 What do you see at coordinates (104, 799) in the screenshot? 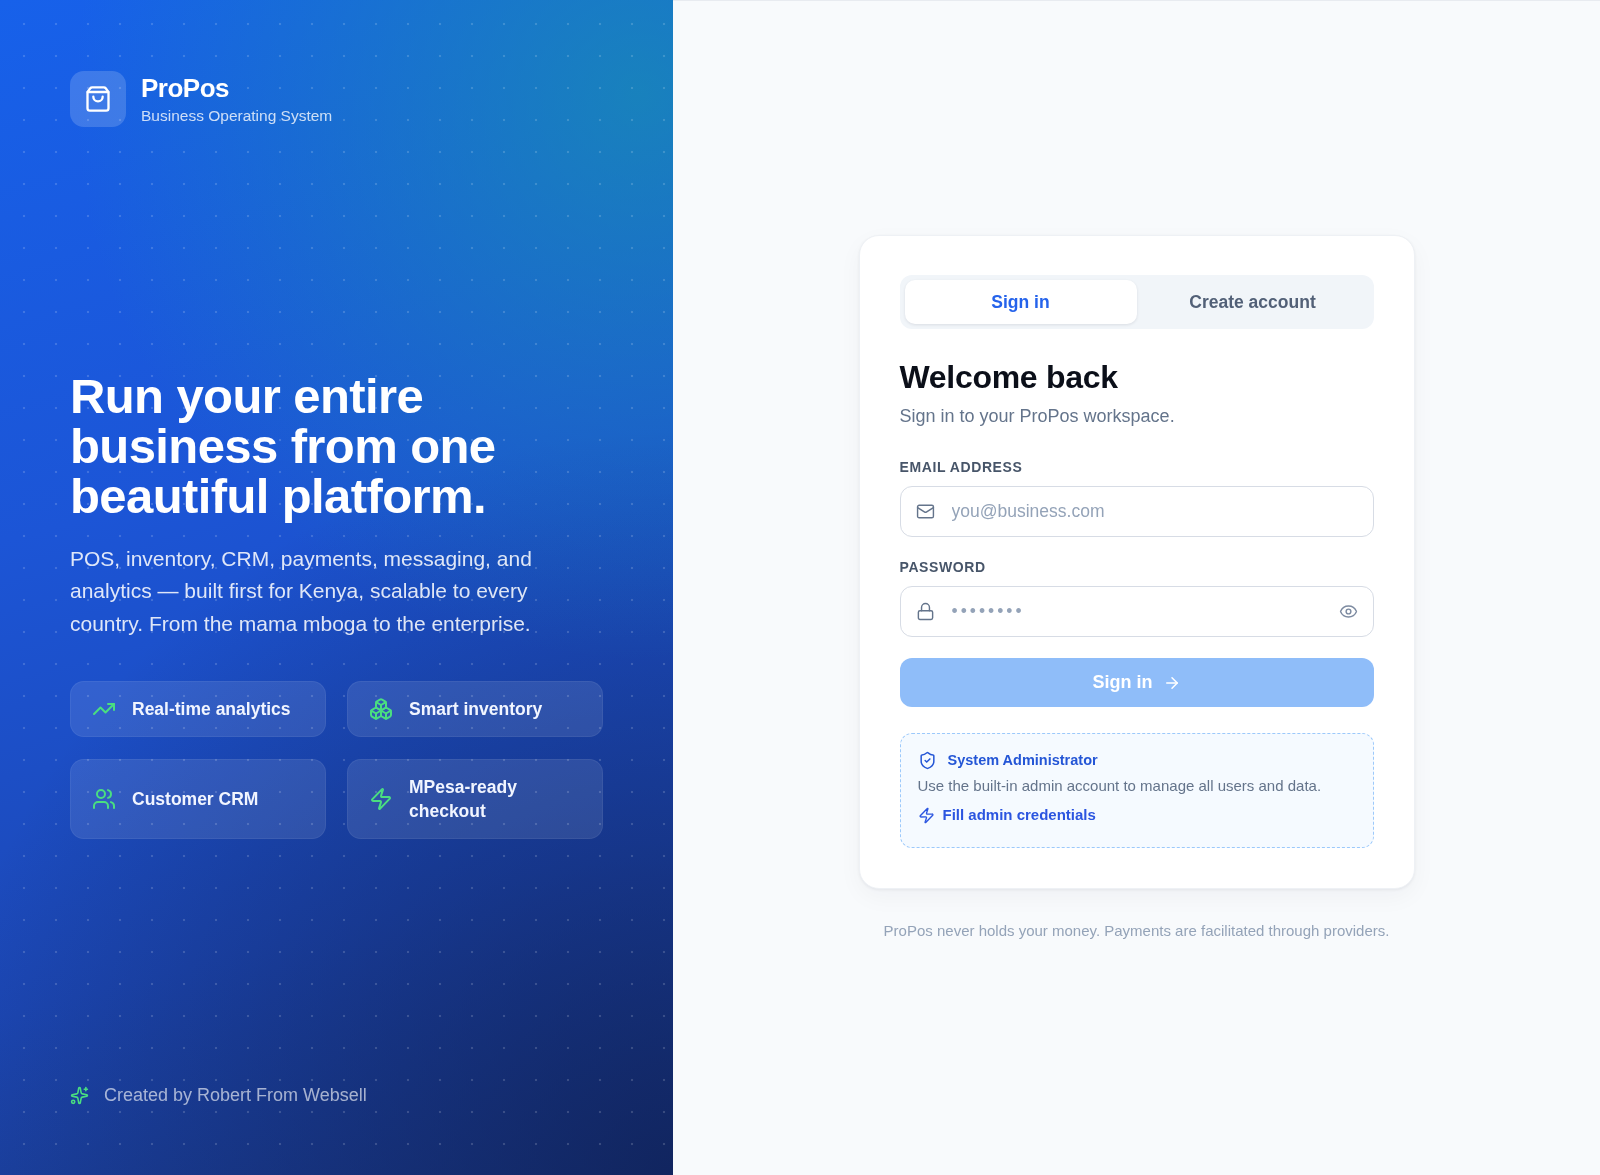
I see `people-icon` at bounding box center [104, 799].